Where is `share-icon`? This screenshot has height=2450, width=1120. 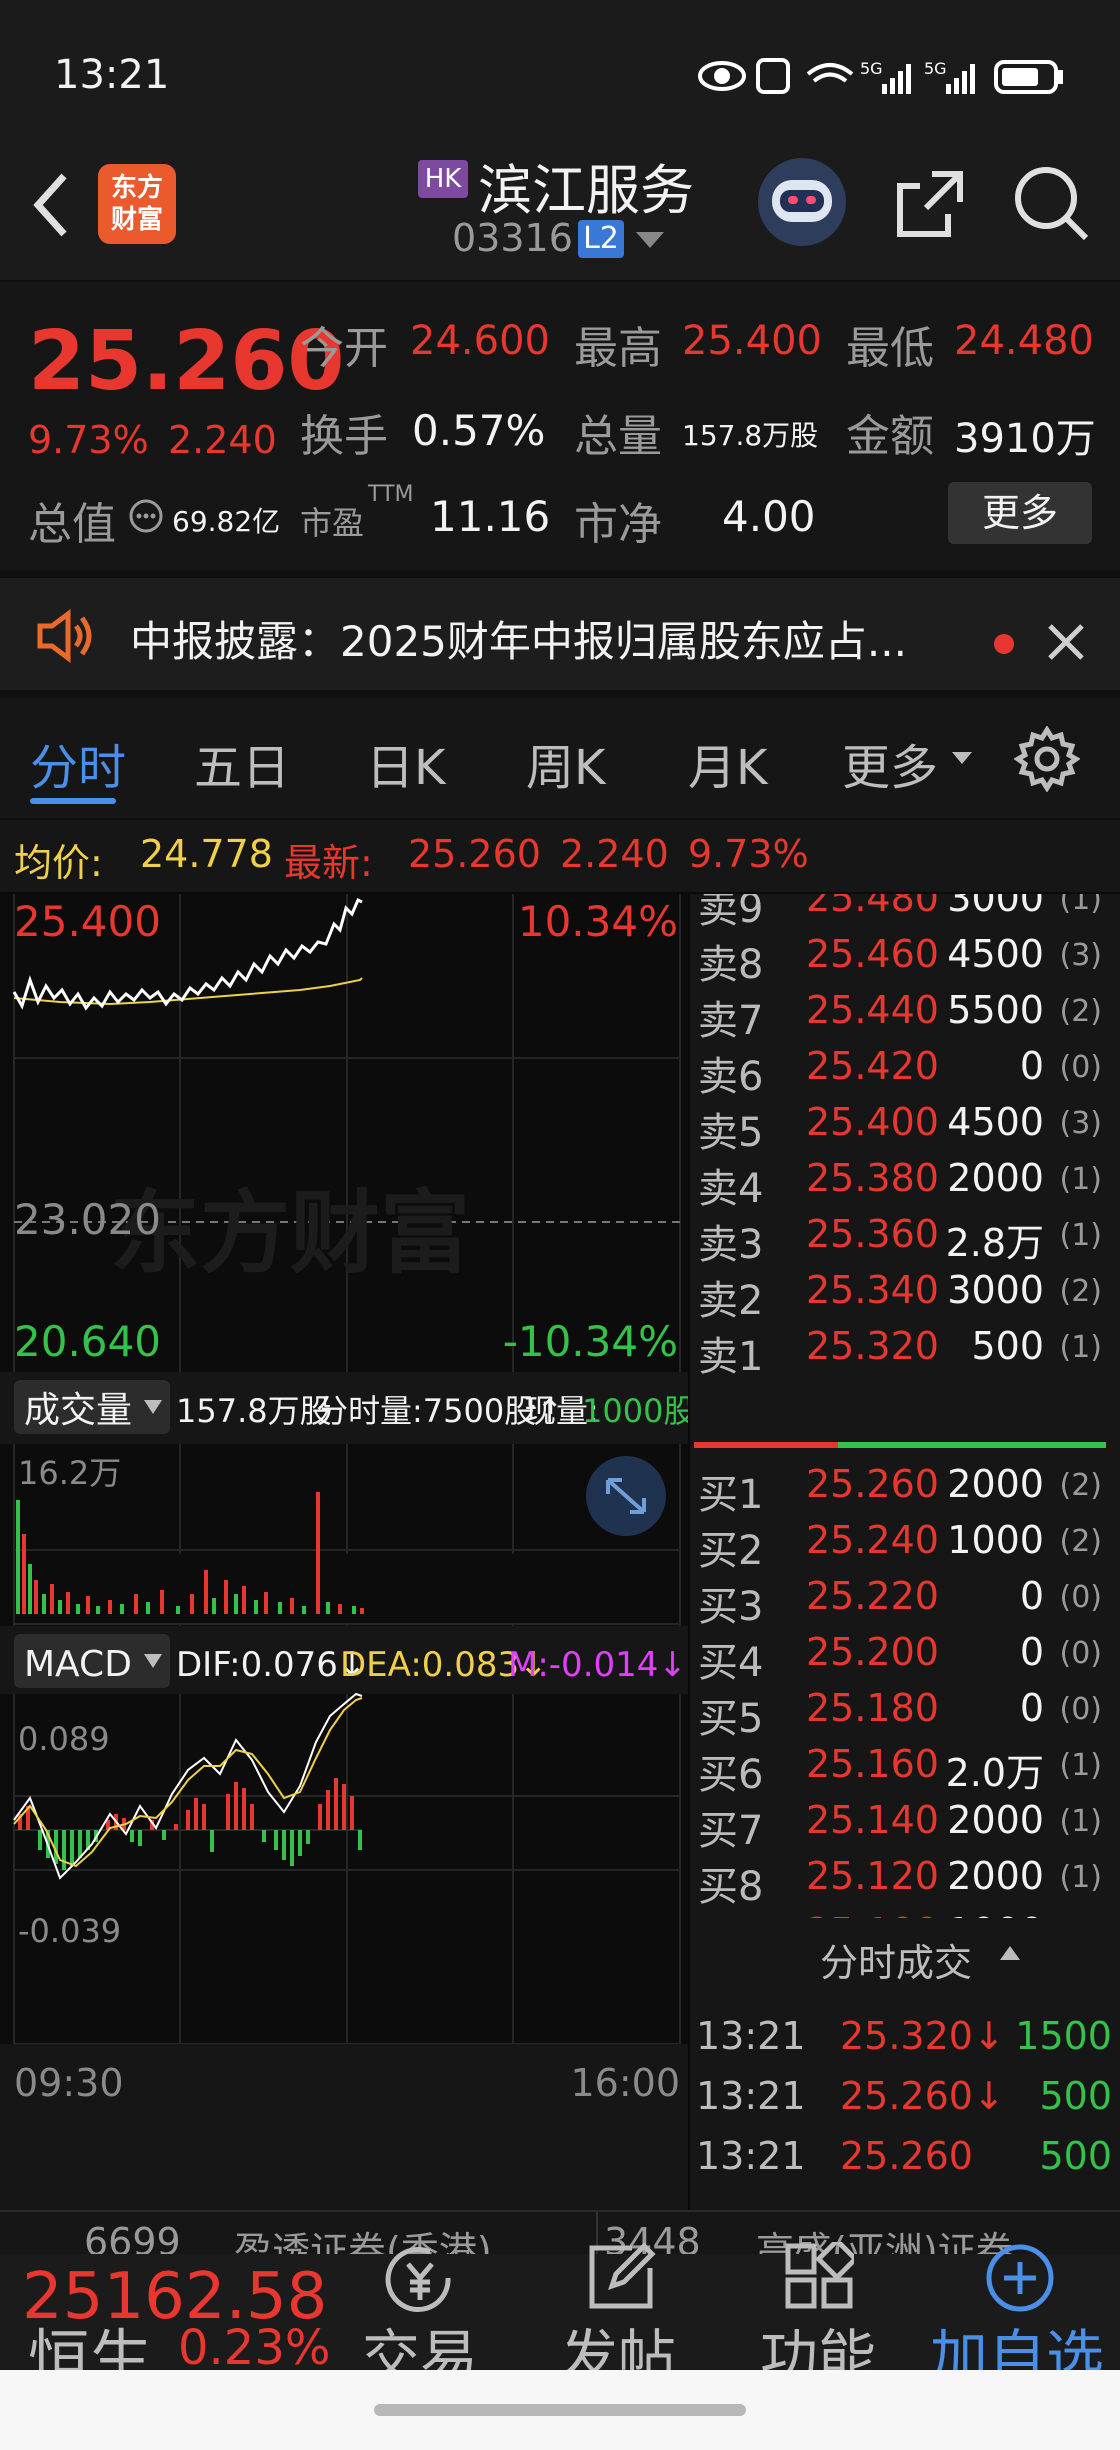 share-icon is located at coordinates (930, 204).